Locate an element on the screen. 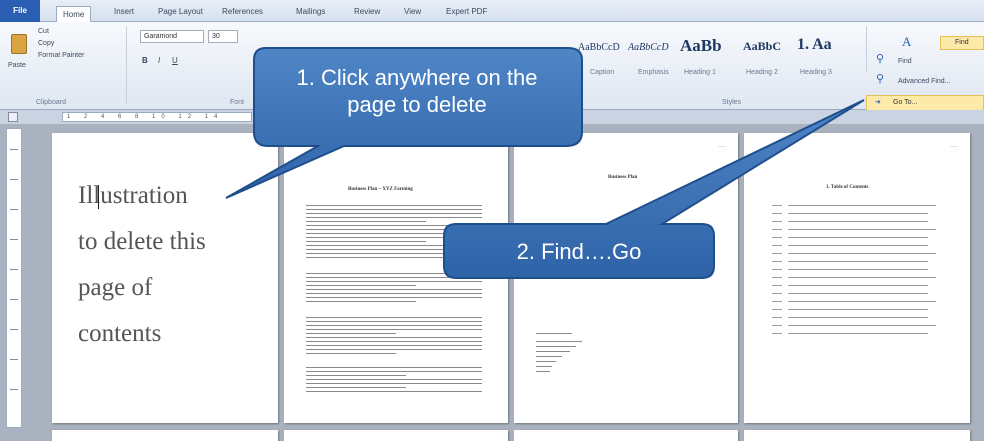  font-name-select: Garamond is located at coordinates (172, 36).